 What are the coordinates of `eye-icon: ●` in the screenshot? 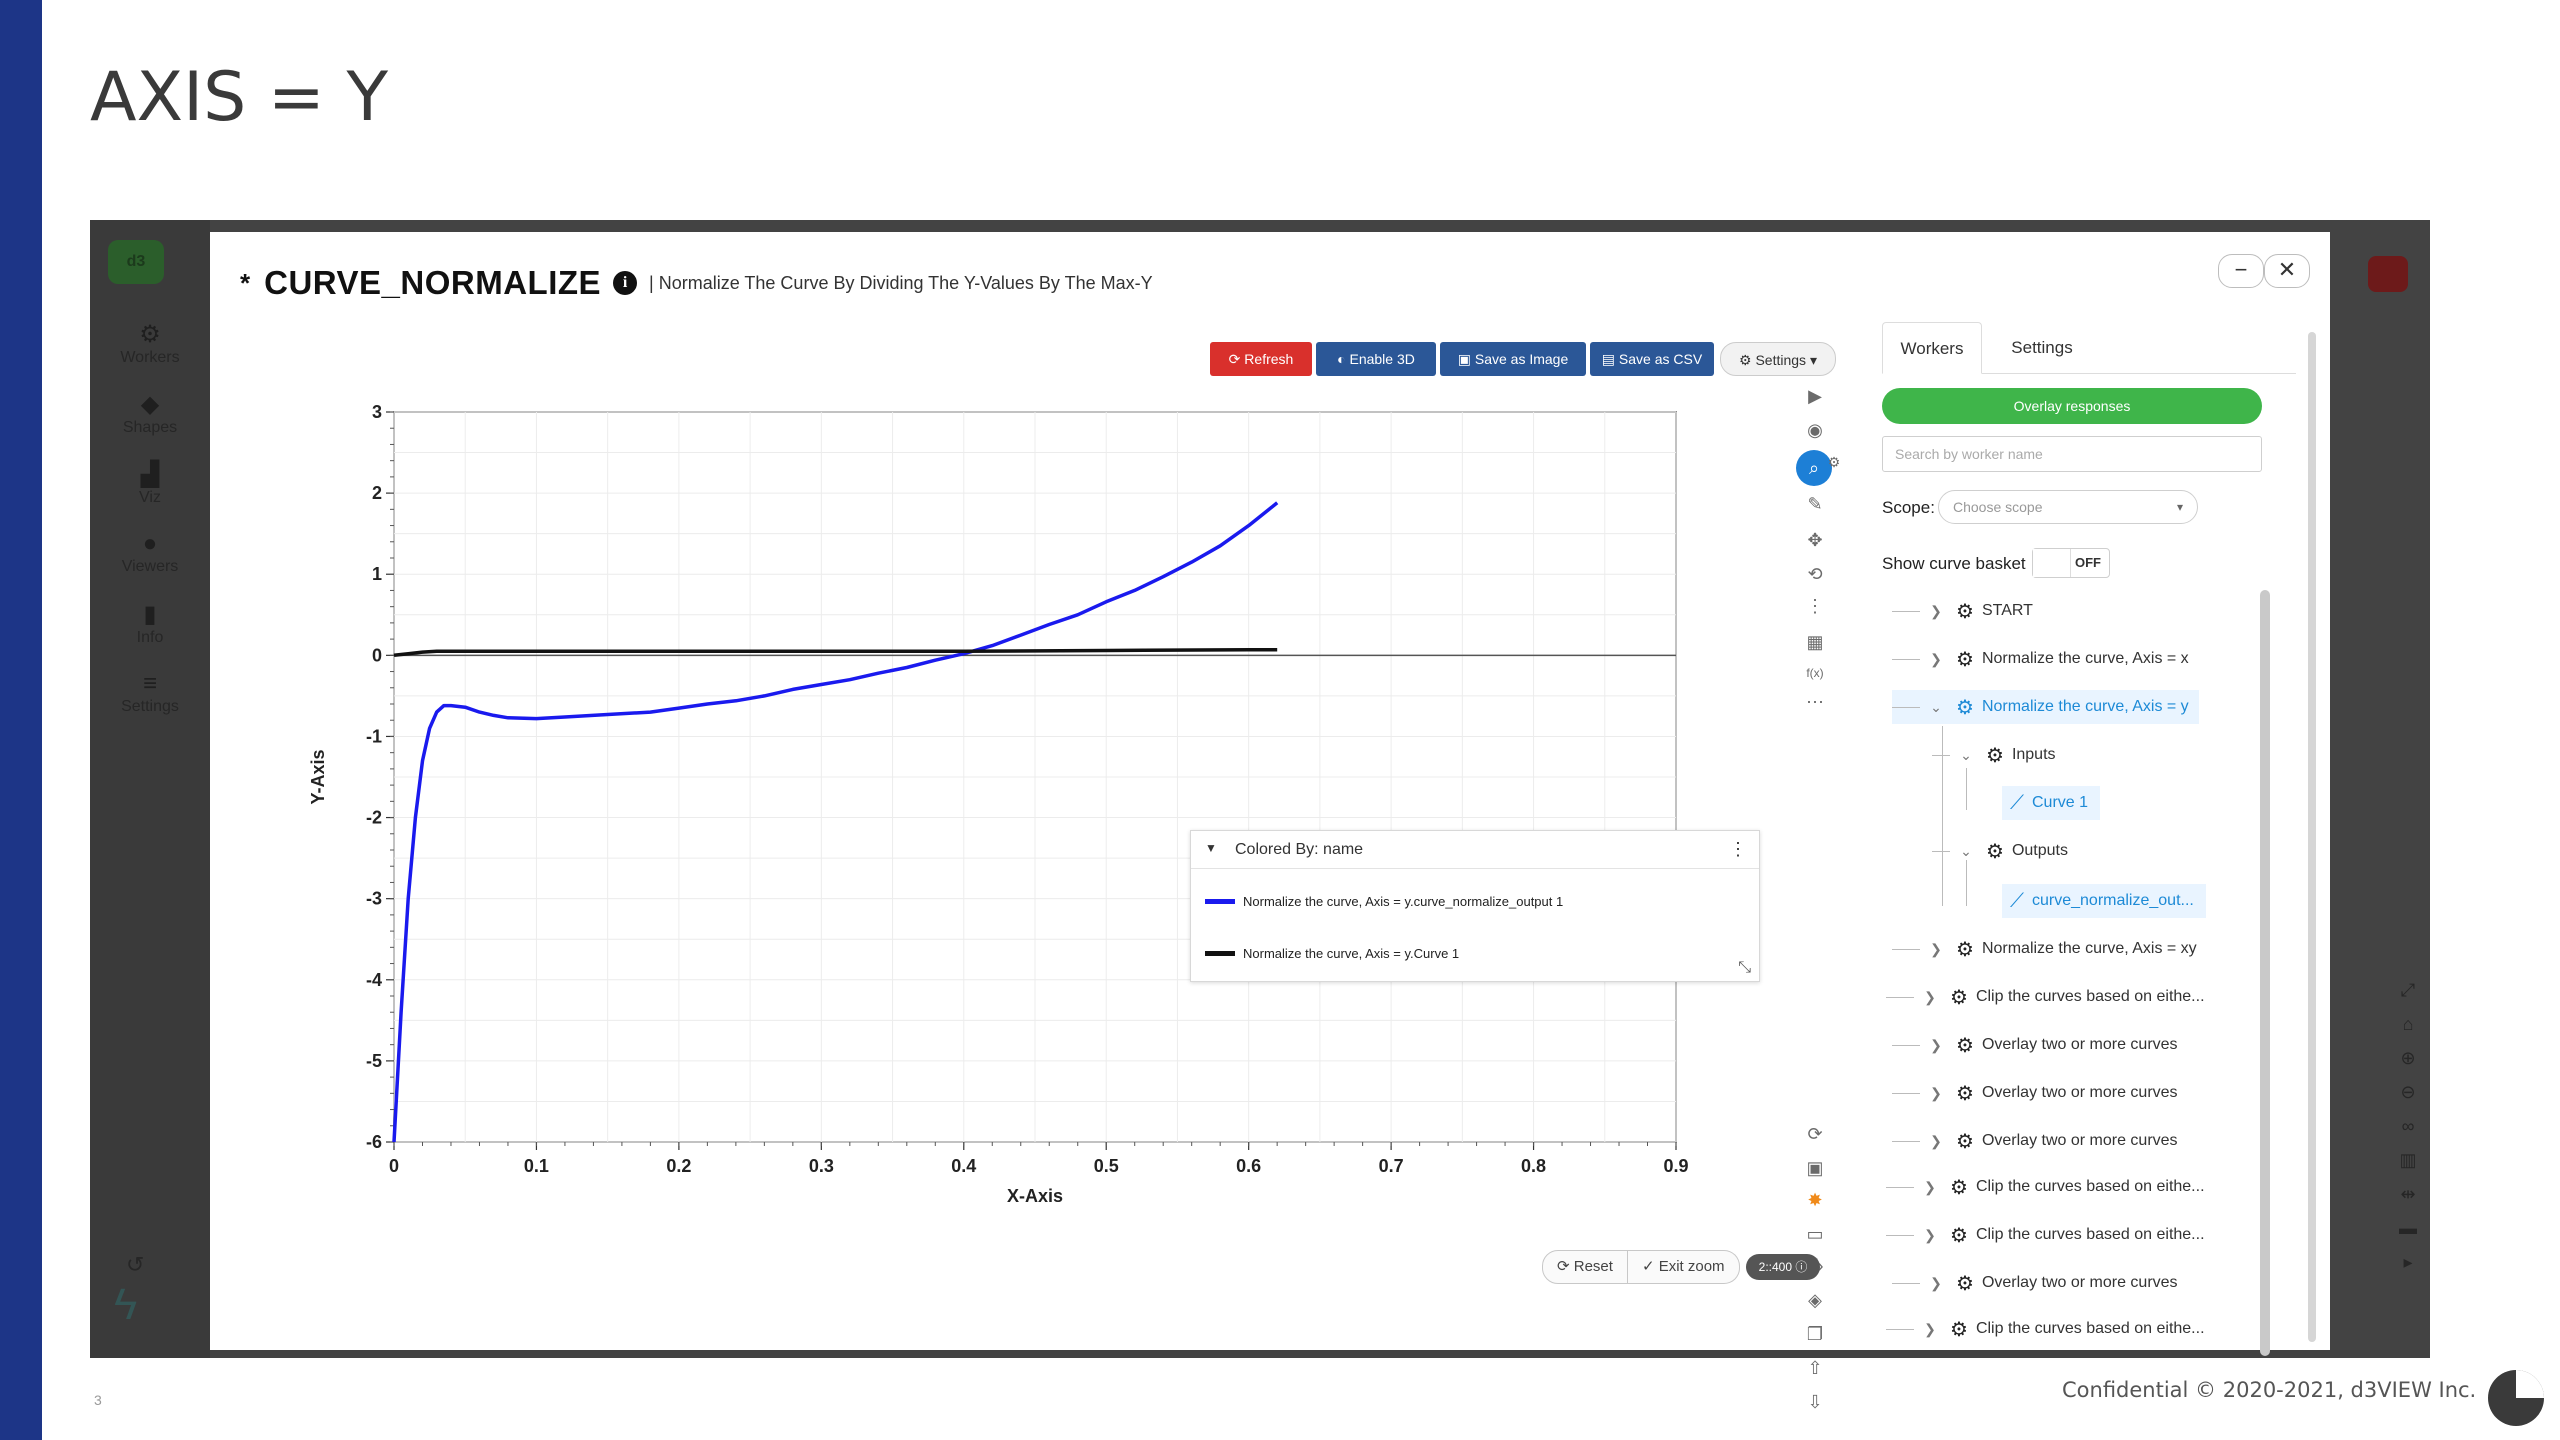 It's located at (150, 543).